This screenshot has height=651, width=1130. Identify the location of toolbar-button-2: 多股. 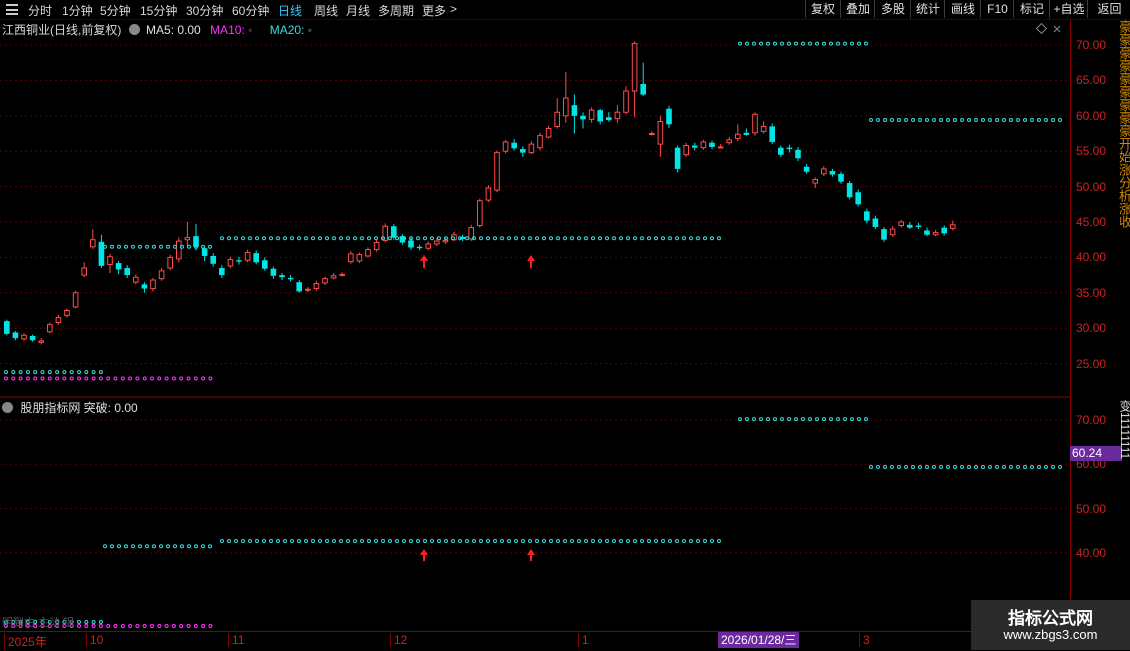
(892, 9).